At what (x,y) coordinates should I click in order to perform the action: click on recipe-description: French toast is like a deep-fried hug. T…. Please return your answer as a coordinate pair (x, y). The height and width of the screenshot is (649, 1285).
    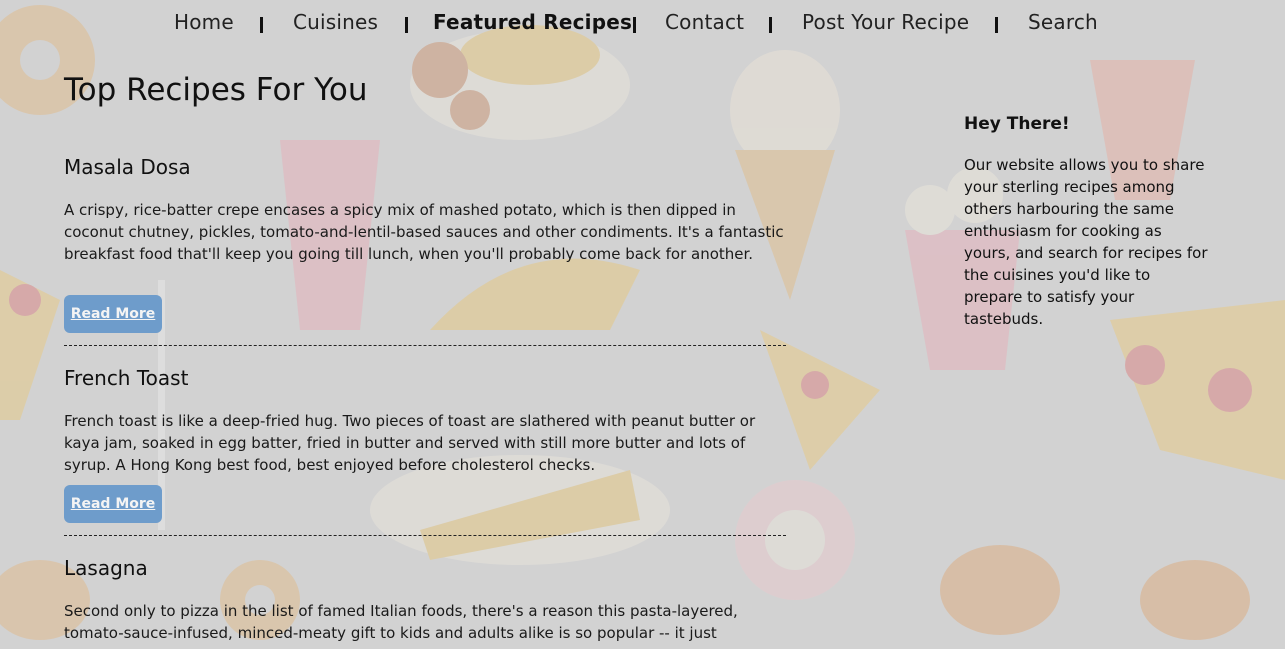
    Looking at the image, I should click on (410, 443).